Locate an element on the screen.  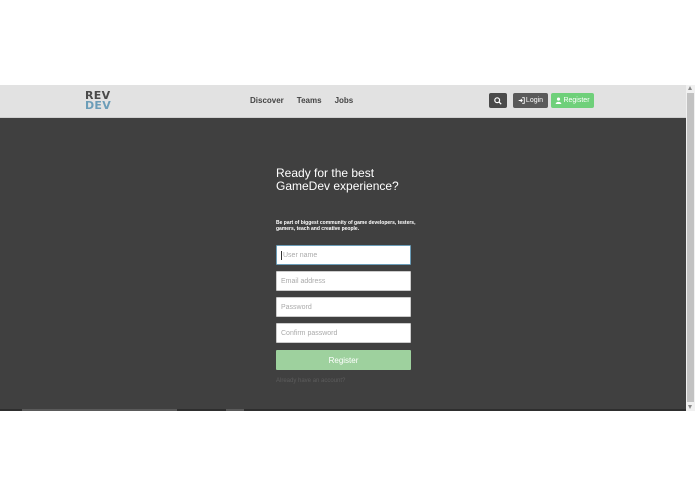
register-nav-label: Register is located at coordinates (576, 100).